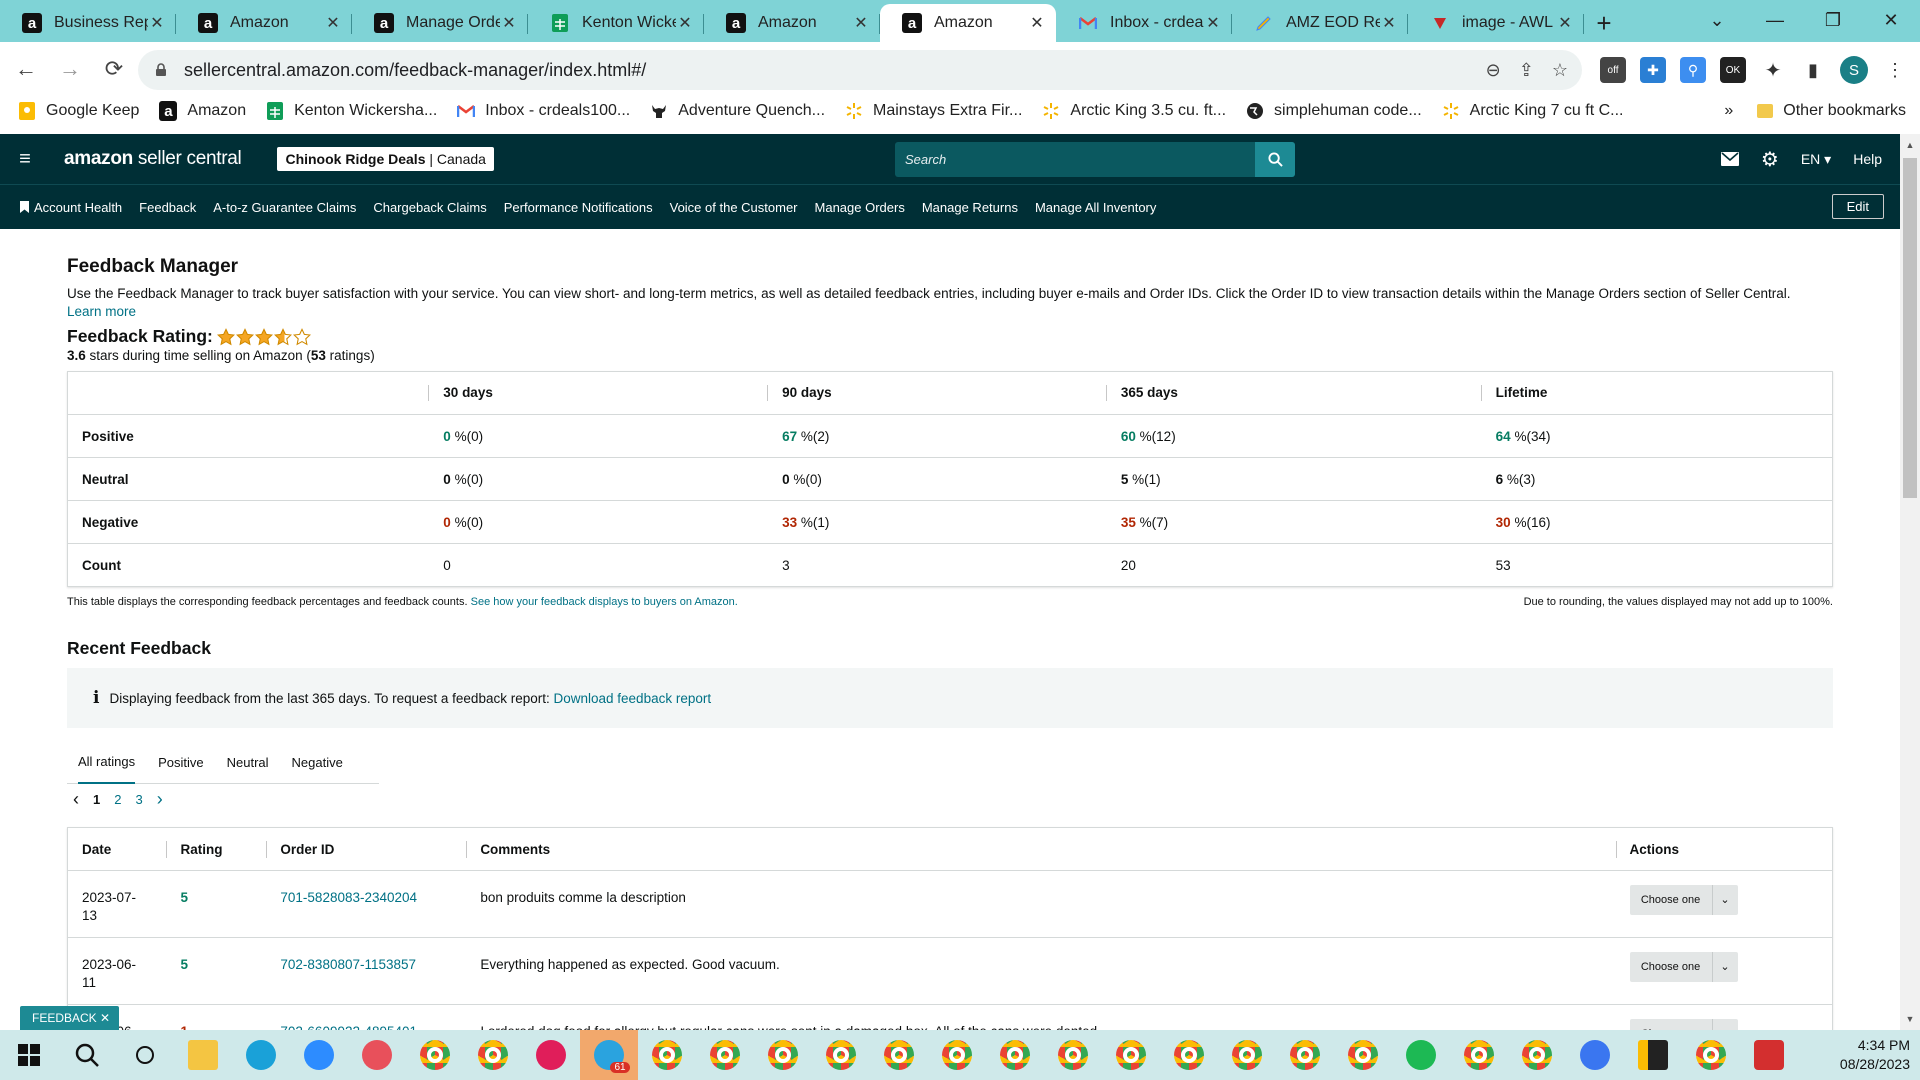  Describe the element at coordinates (1693, 70) in the screenshot. I see `extension-link-icon: ⚲` at that location.